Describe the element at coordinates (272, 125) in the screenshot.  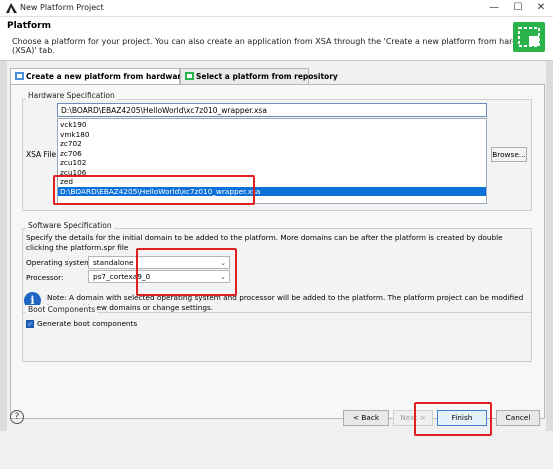
I see `xsa-option: vck190` at that location.